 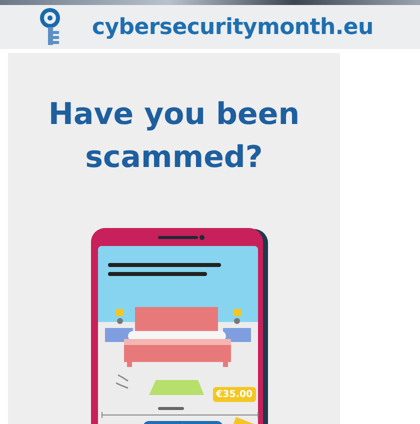 I want to click on site-domain: cybersecuritymonth.eu, so click(x=233, y=27).